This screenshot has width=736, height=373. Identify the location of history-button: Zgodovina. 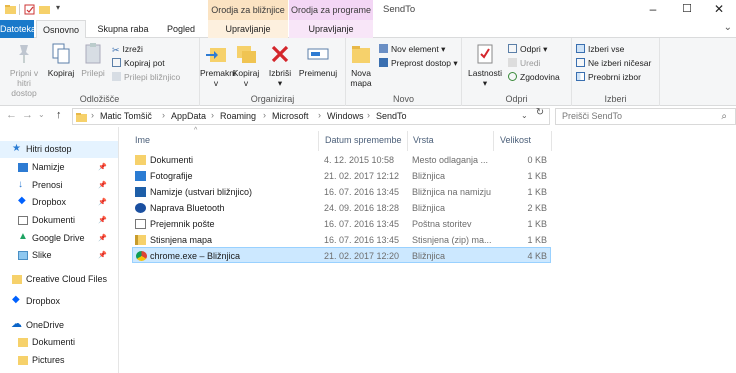
(534, 77).